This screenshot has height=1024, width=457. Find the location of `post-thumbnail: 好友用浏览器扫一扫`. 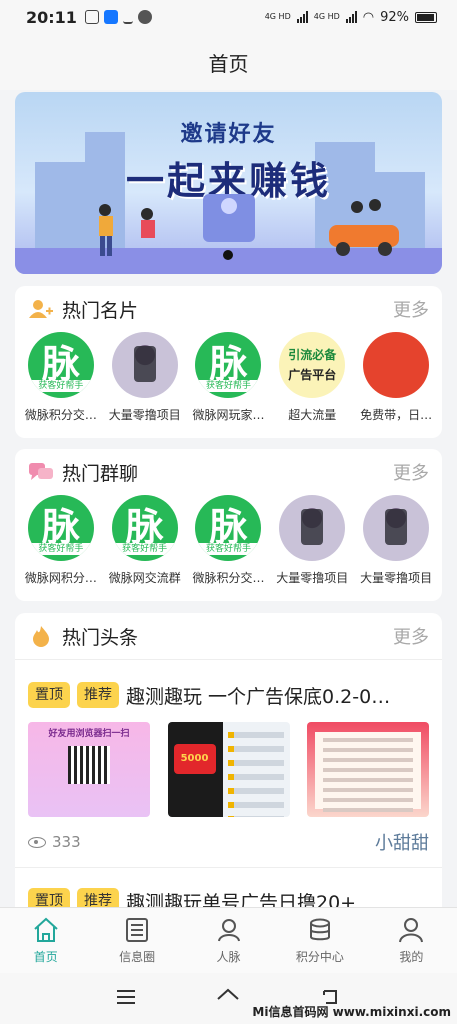

post-thumbnail: 好友用浏览器扫一扫 is located at coordinates (89, 769).